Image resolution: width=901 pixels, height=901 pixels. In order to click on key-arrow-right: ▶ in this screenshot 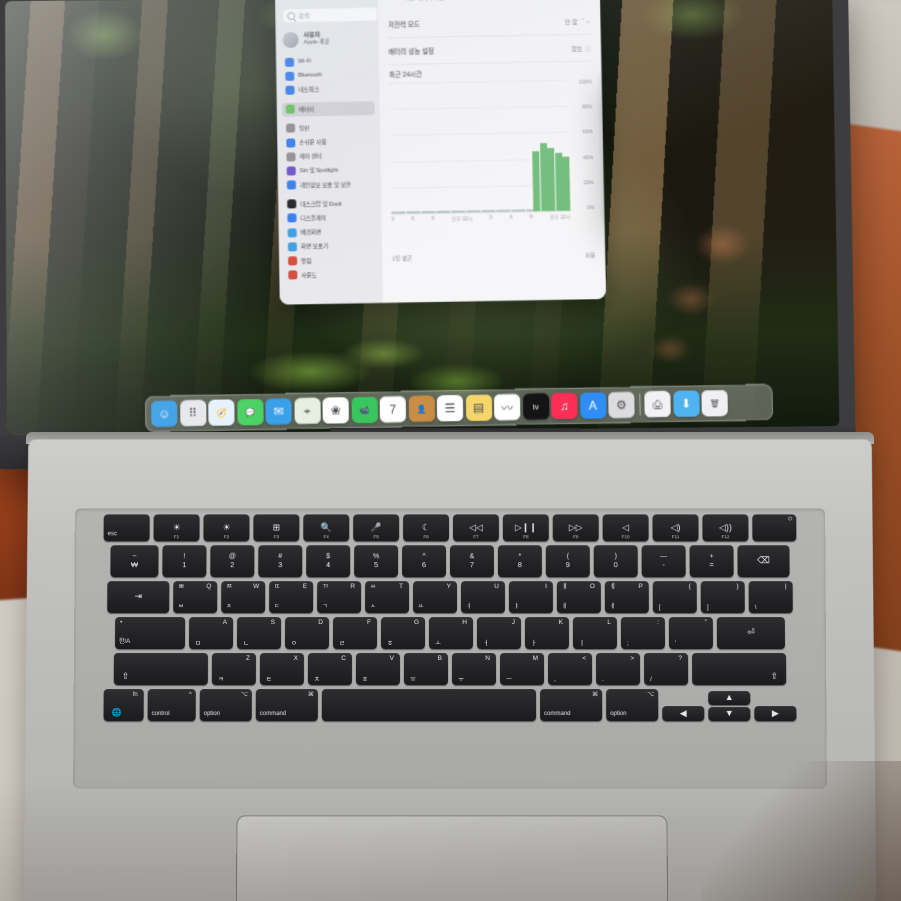, I will do `click(775, 714)`.